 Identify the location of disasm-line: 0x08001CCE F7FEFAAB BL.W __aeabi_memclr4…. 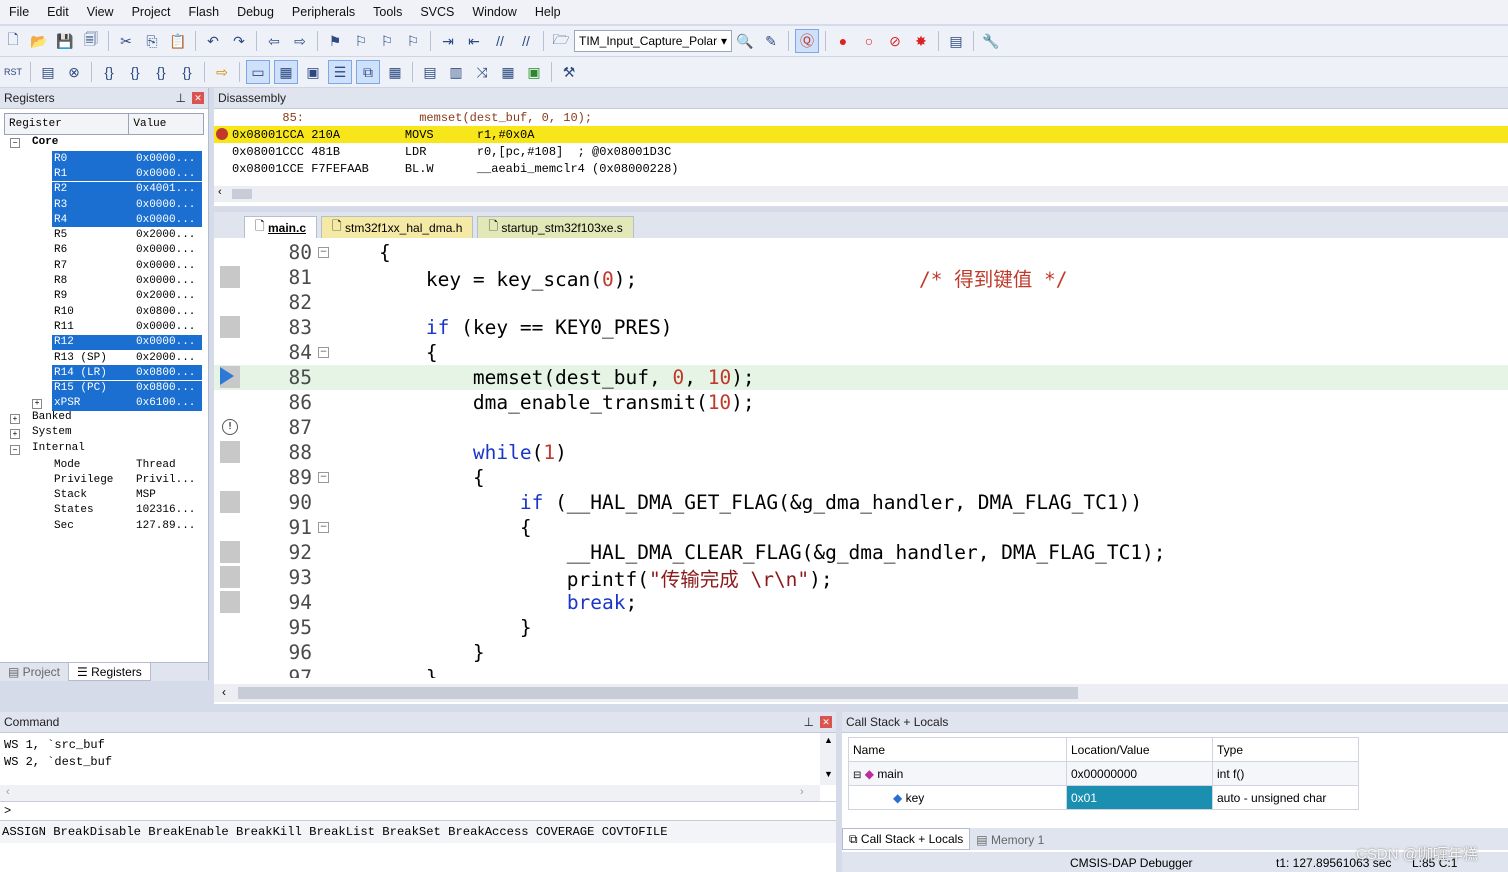
(870, 168).